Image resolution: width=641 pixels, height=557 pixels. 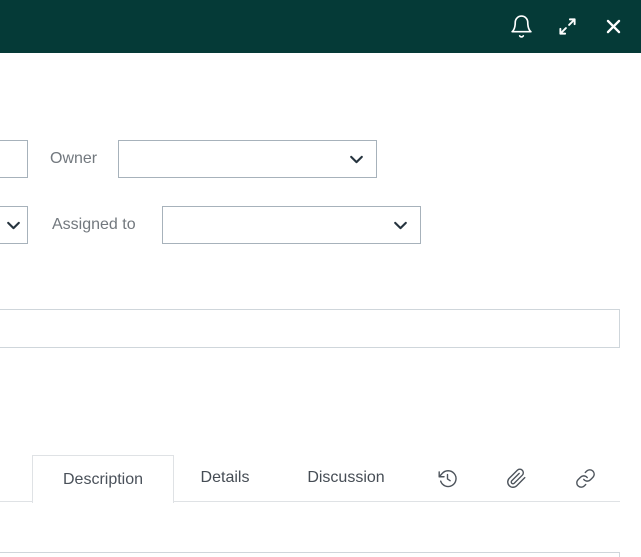 I want to click on tab-details: Details, so click(x=225, y=478).